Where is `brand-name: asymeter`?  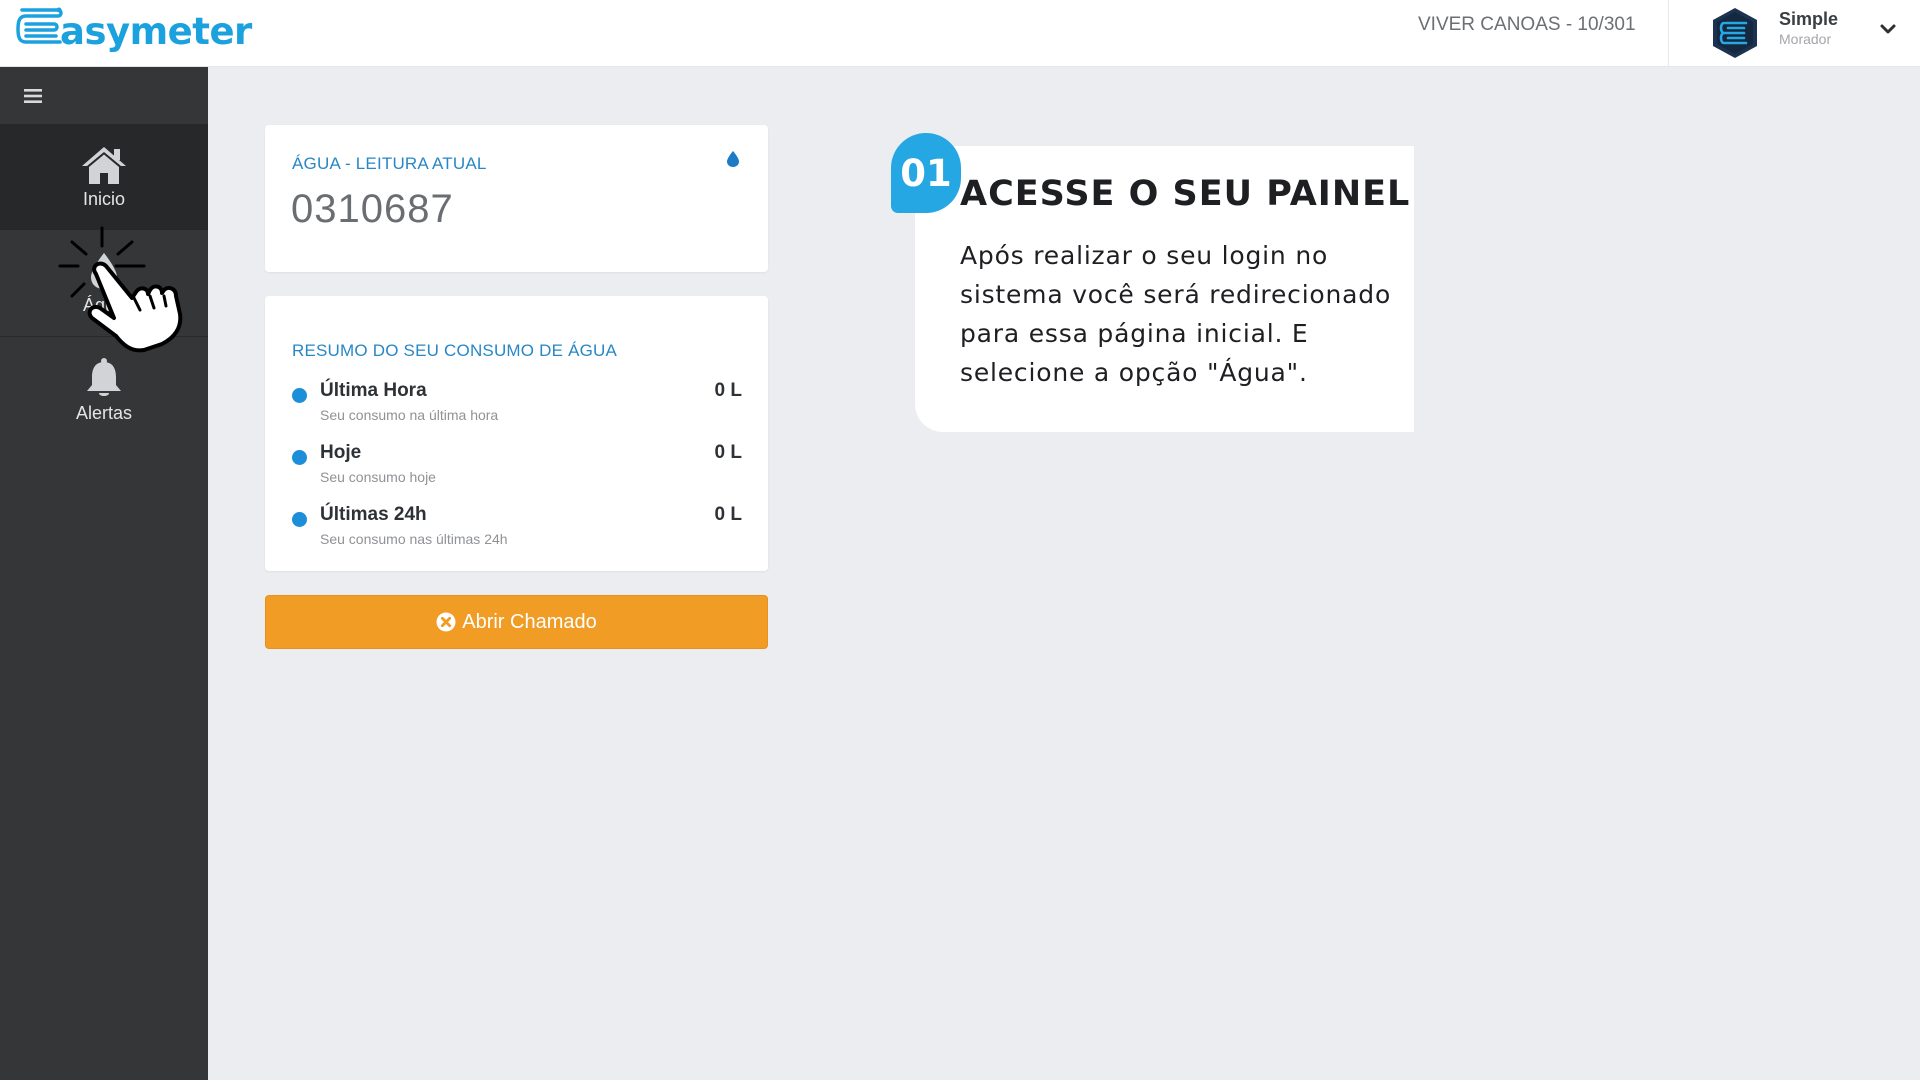
brand-name: asymeter is located at coordinates (156, 31).